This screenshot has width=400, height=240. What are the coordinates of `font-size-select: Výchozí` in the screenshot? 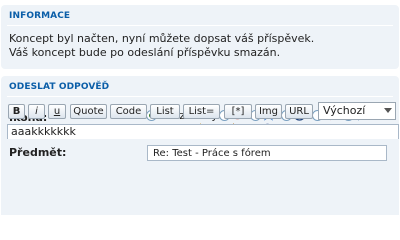 It's located at (357, 111).